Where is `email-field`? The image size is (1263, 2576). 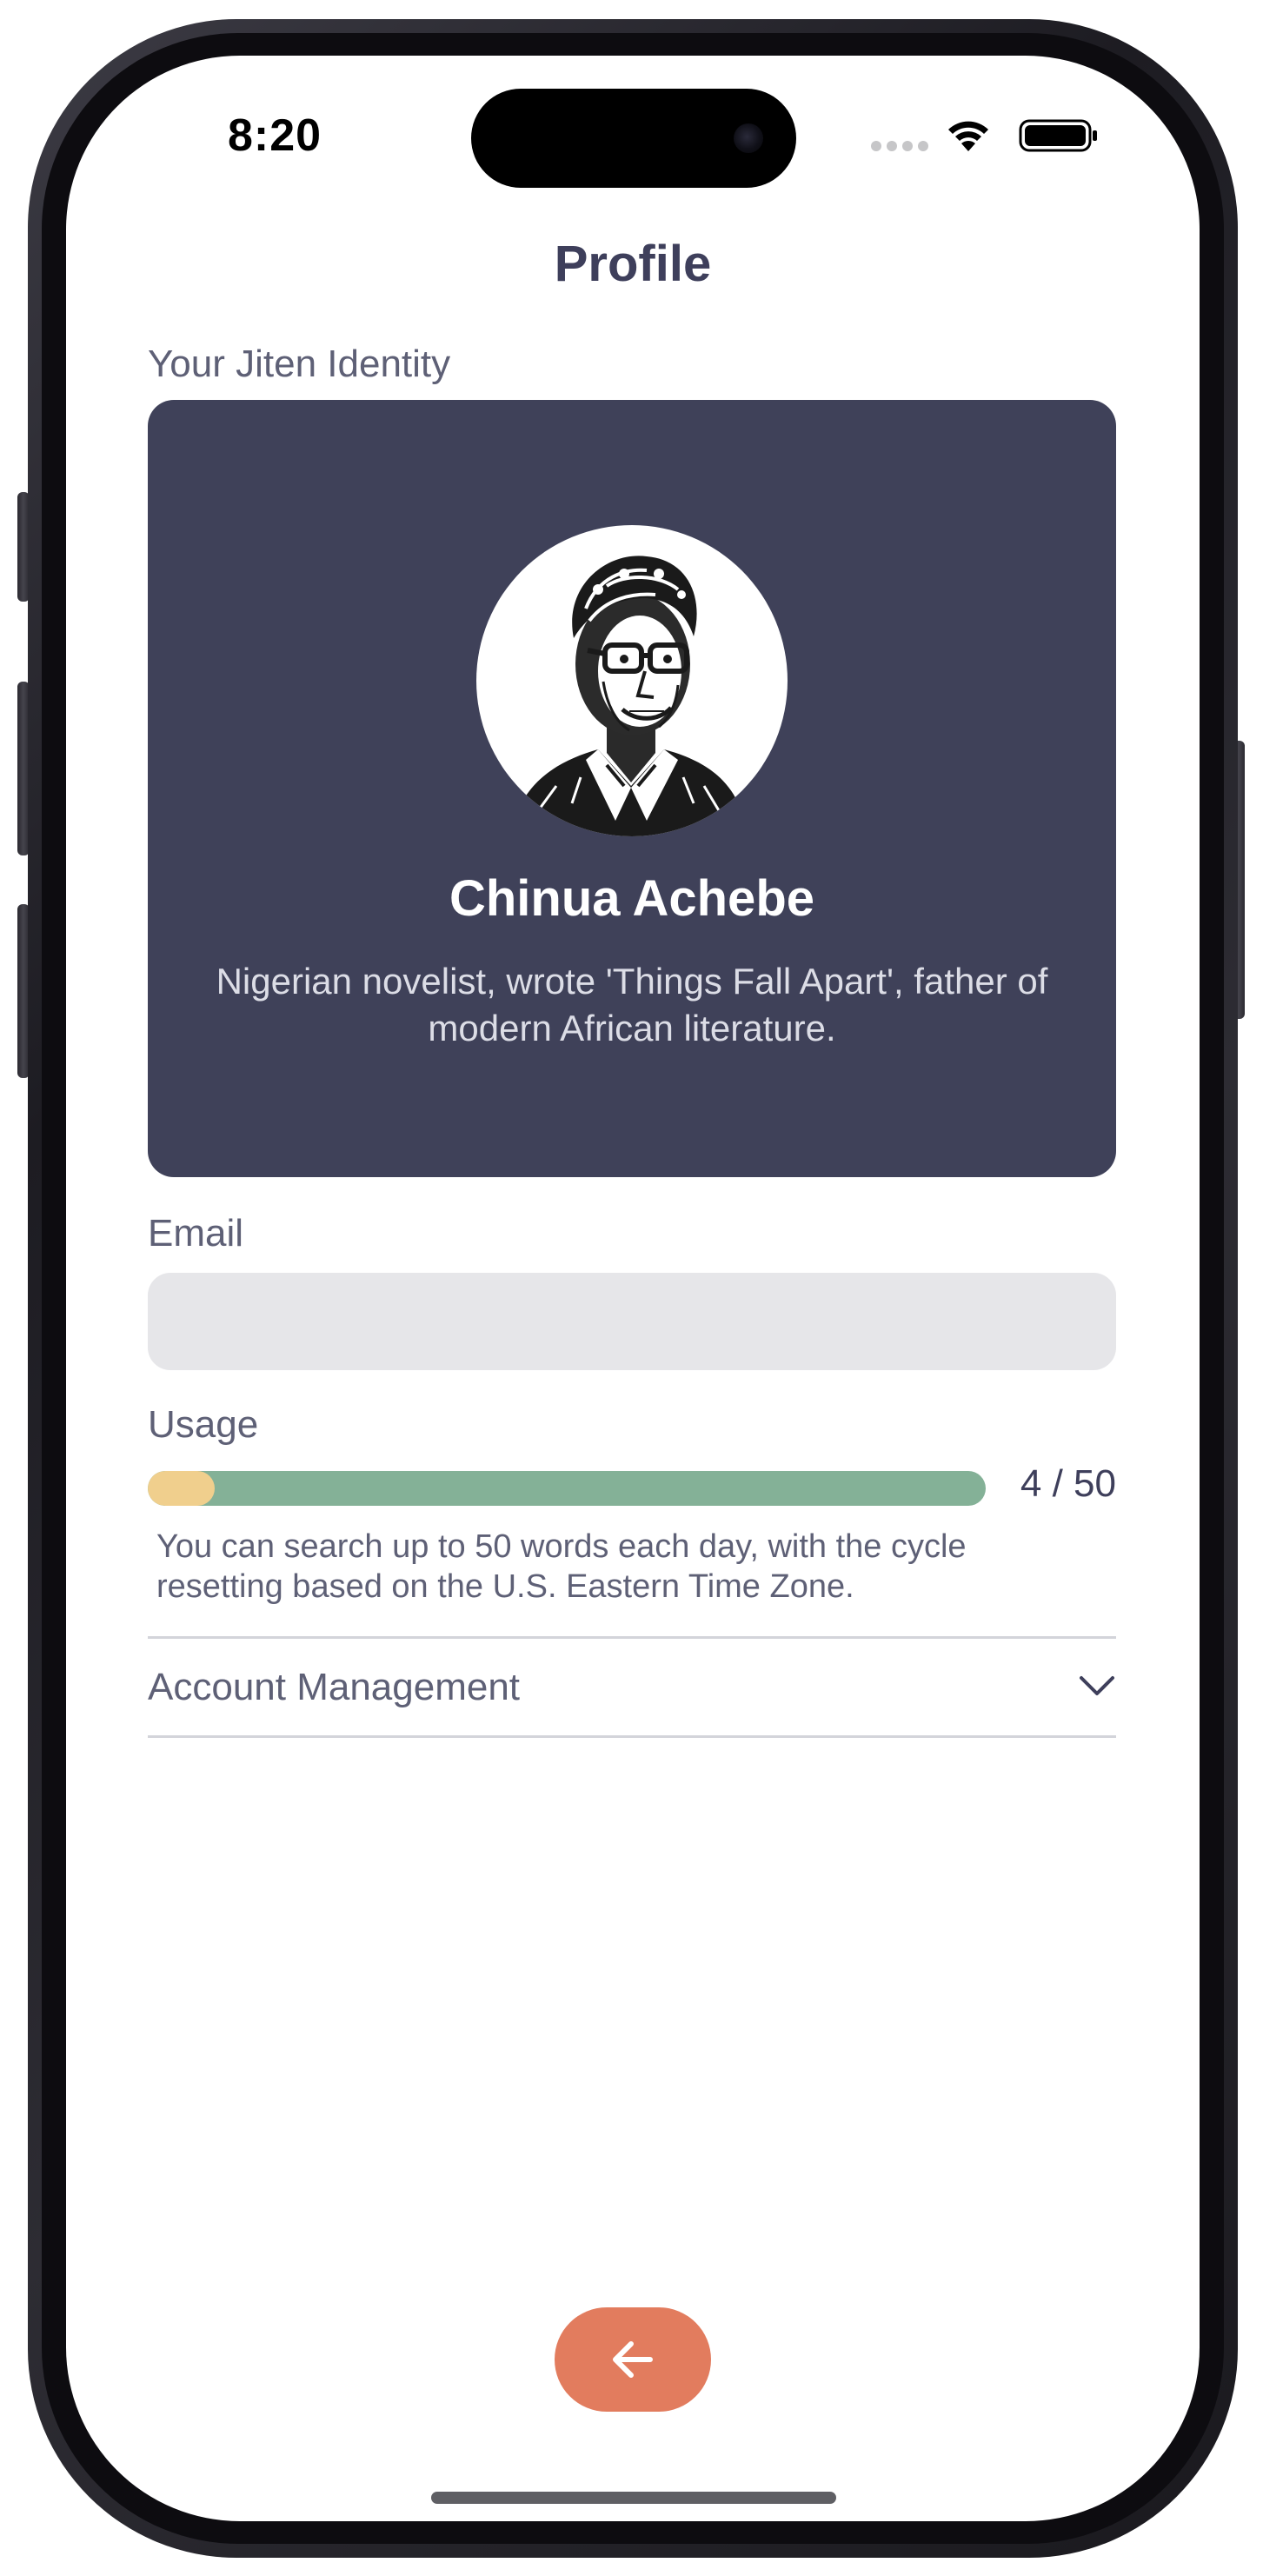 email-field is located at coordinates (632, 1321).